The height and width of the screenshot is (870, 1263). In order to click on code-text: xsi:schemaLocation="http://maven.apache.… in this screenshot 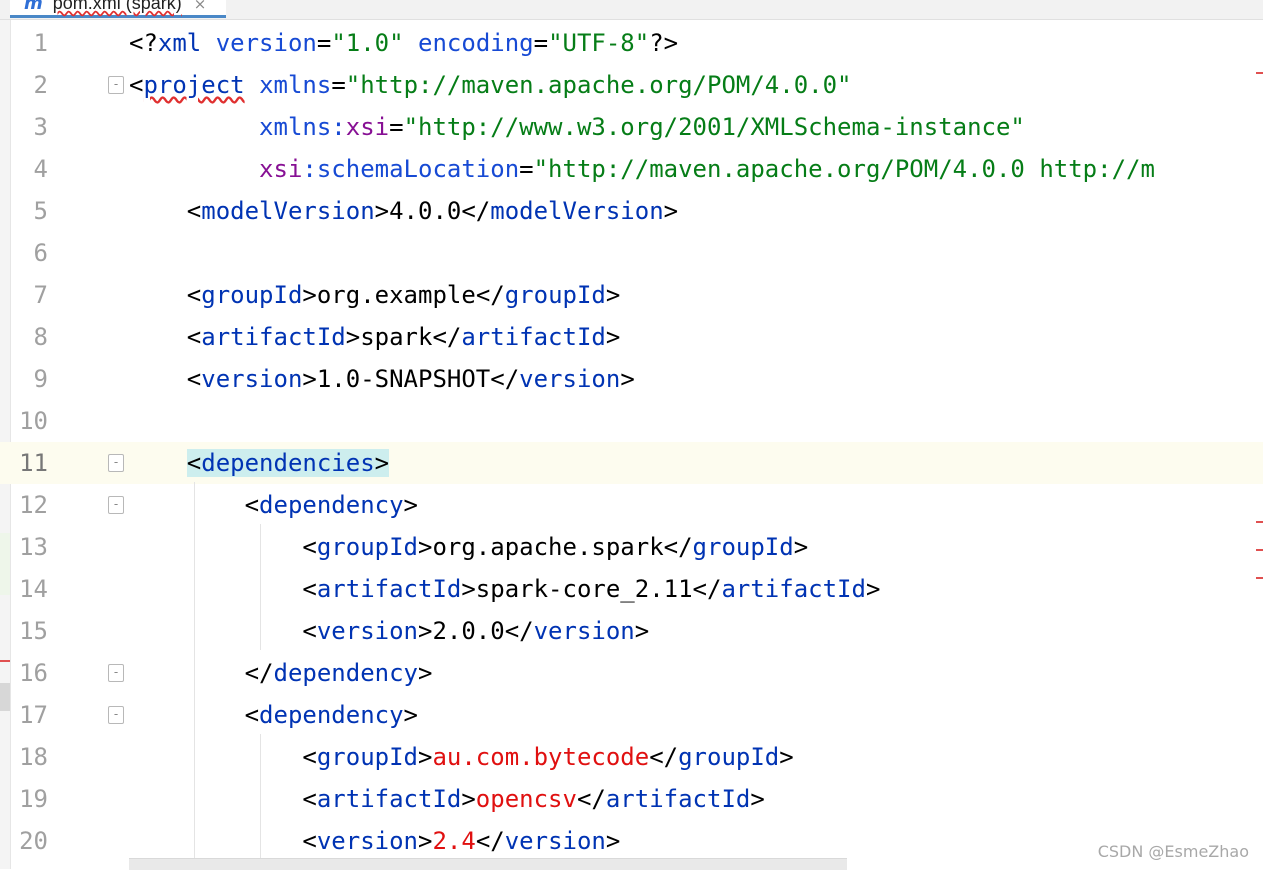, I will do `click(642, 169)`.